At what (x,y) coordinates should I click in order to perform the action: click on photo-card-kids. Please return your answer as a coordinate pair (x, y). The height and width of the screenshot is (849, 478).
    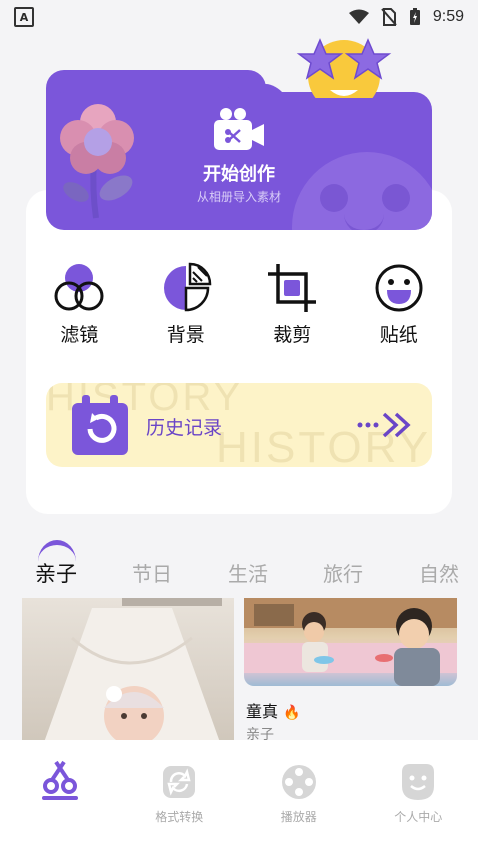
    Looking at the image, I should click on (350, 642).